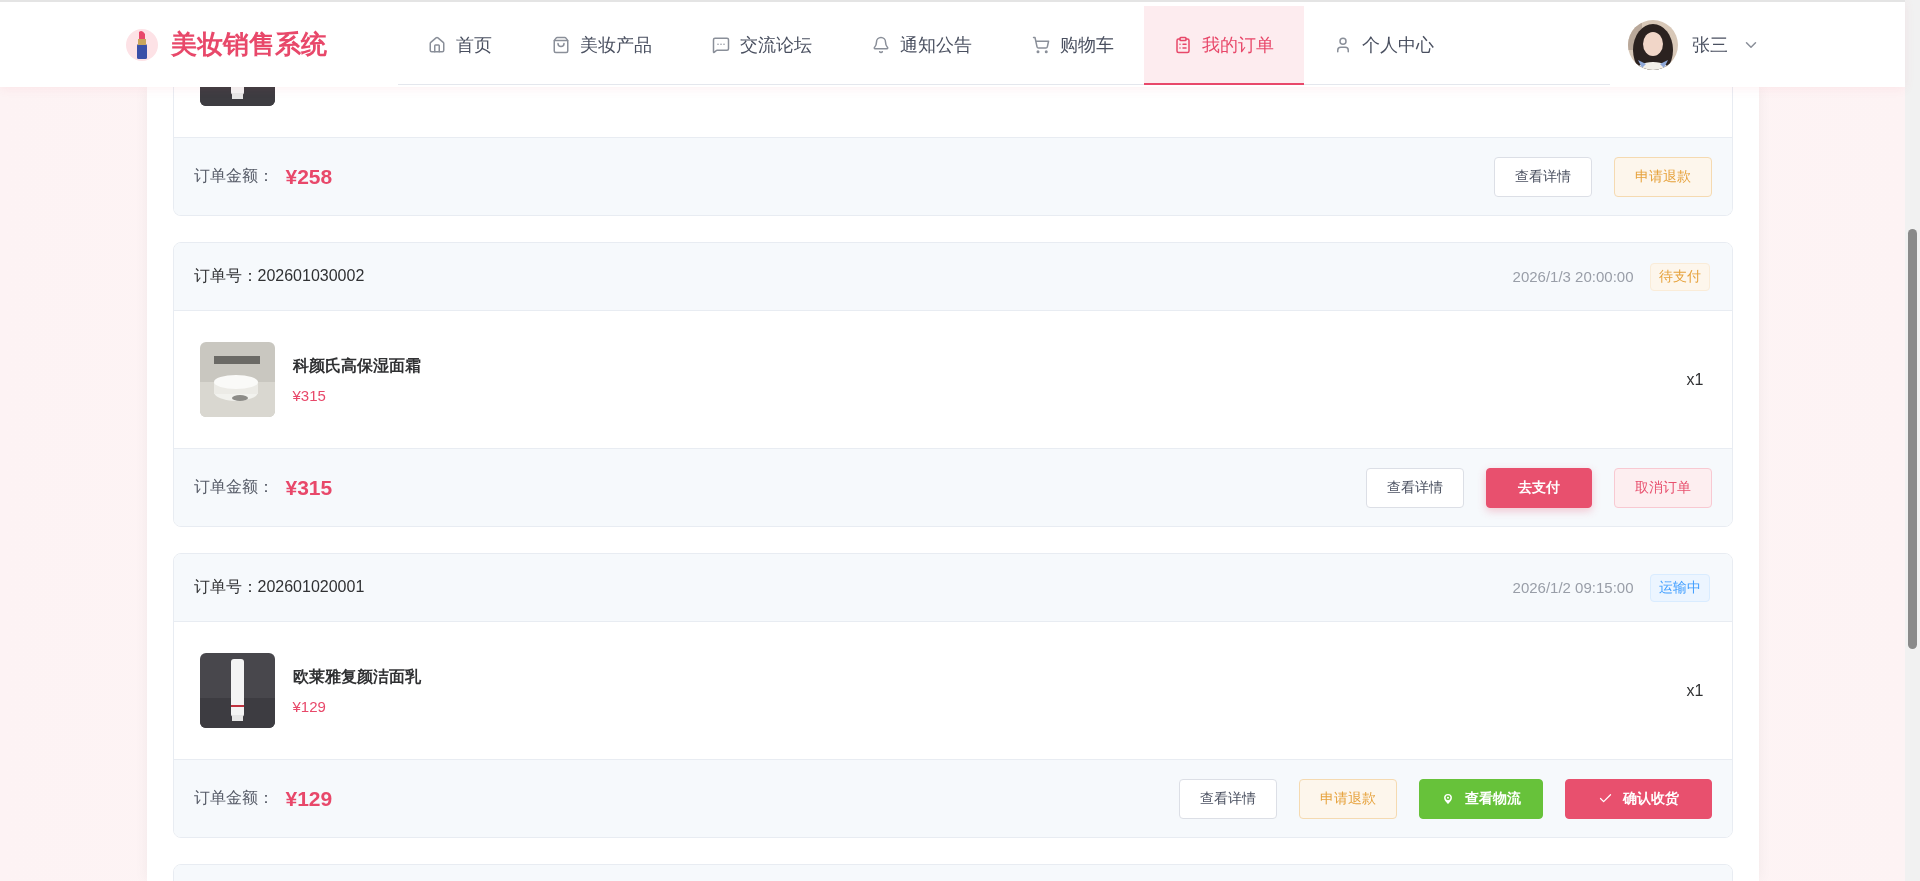  Describe the element at coordinates (309, 798) in the screenshot. I see `order-total: ¥129` at that location.